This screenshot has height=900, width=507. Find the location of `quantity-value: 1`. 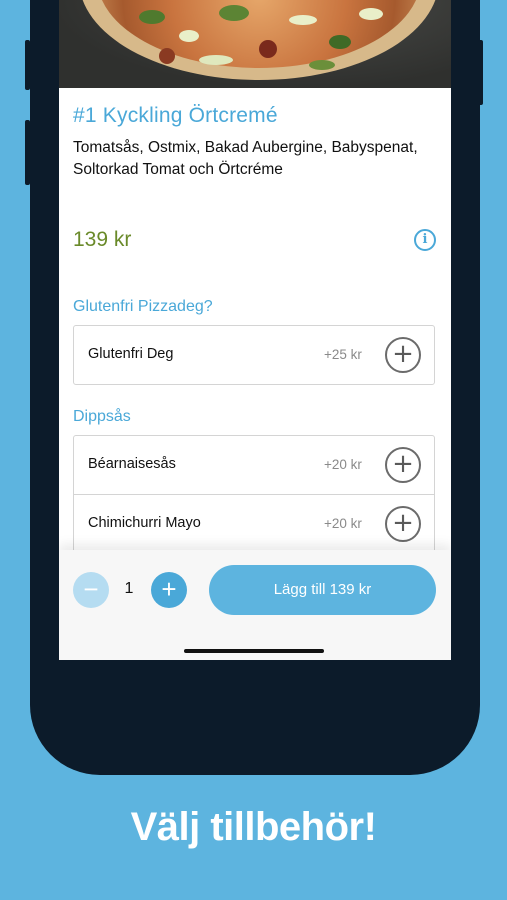

quantity-value: 1 is located at coordinates (129, 588).